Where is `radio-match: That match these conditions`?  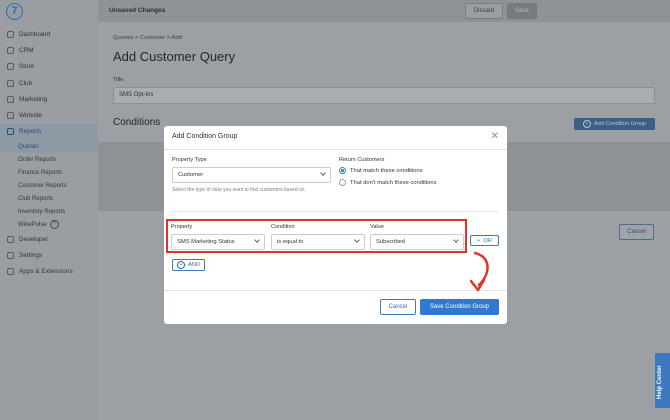 radio-match: That match these conditions is located at coordinates (381, 170).